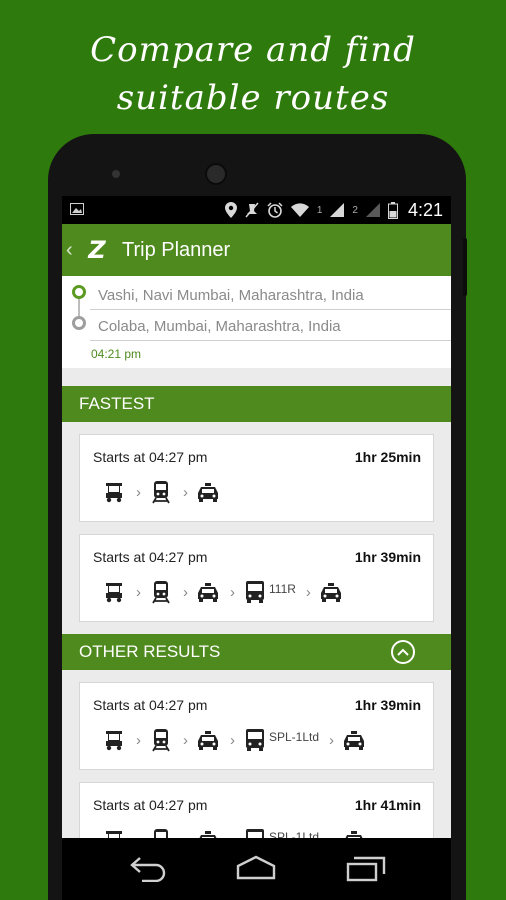  Describe the element at coordinates (234, 832) in the screenshot. I see `route-legs: ›››SPL-1Ltd›` at that location.